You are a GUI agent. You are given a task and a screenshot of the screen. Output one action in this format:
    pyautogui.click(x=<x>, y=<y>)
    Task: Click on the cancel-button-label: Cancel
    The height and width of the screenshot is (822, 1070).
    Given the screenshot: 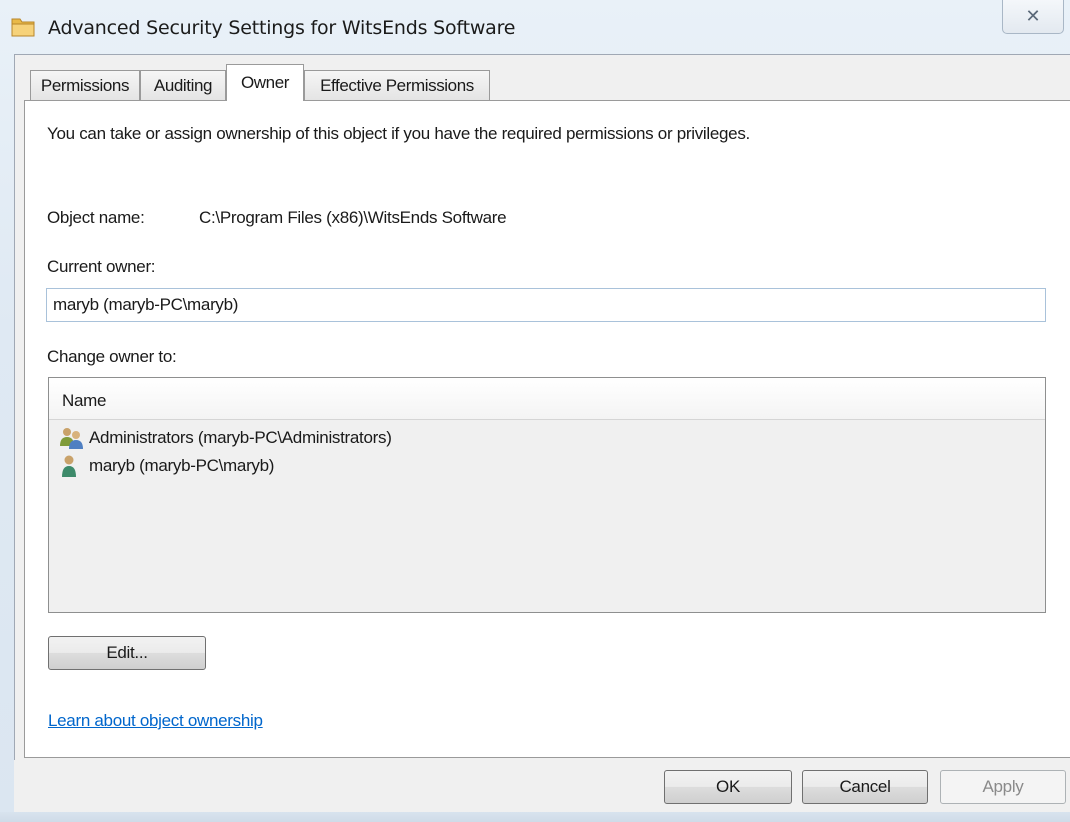 What is the action you would take?
    pyautogui.click(x=865, y=786)
    